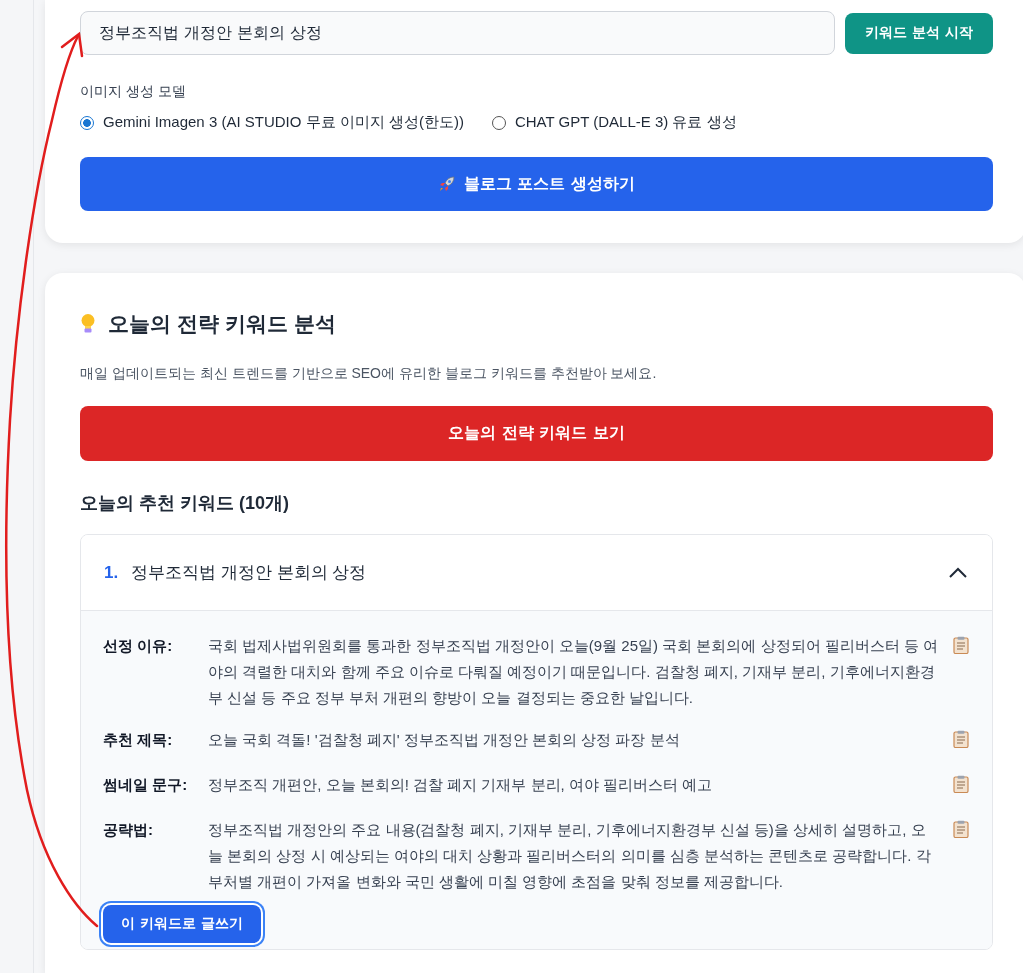 Image resolution: width=1023 pixels, height=973 pixels. Describe the element at coordinates (625, 122) in the screenshot. I see `radio-label: CHAT GPT (DALL-E 3) 유료 생성` at that location.